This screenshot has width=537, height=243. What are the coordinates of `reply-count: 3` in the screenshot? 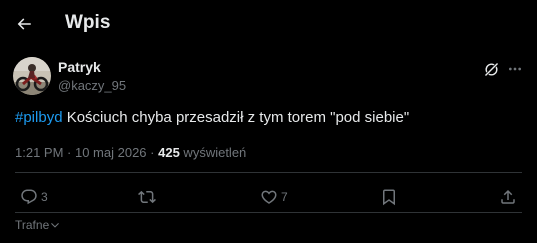 It's located at (44, 197).